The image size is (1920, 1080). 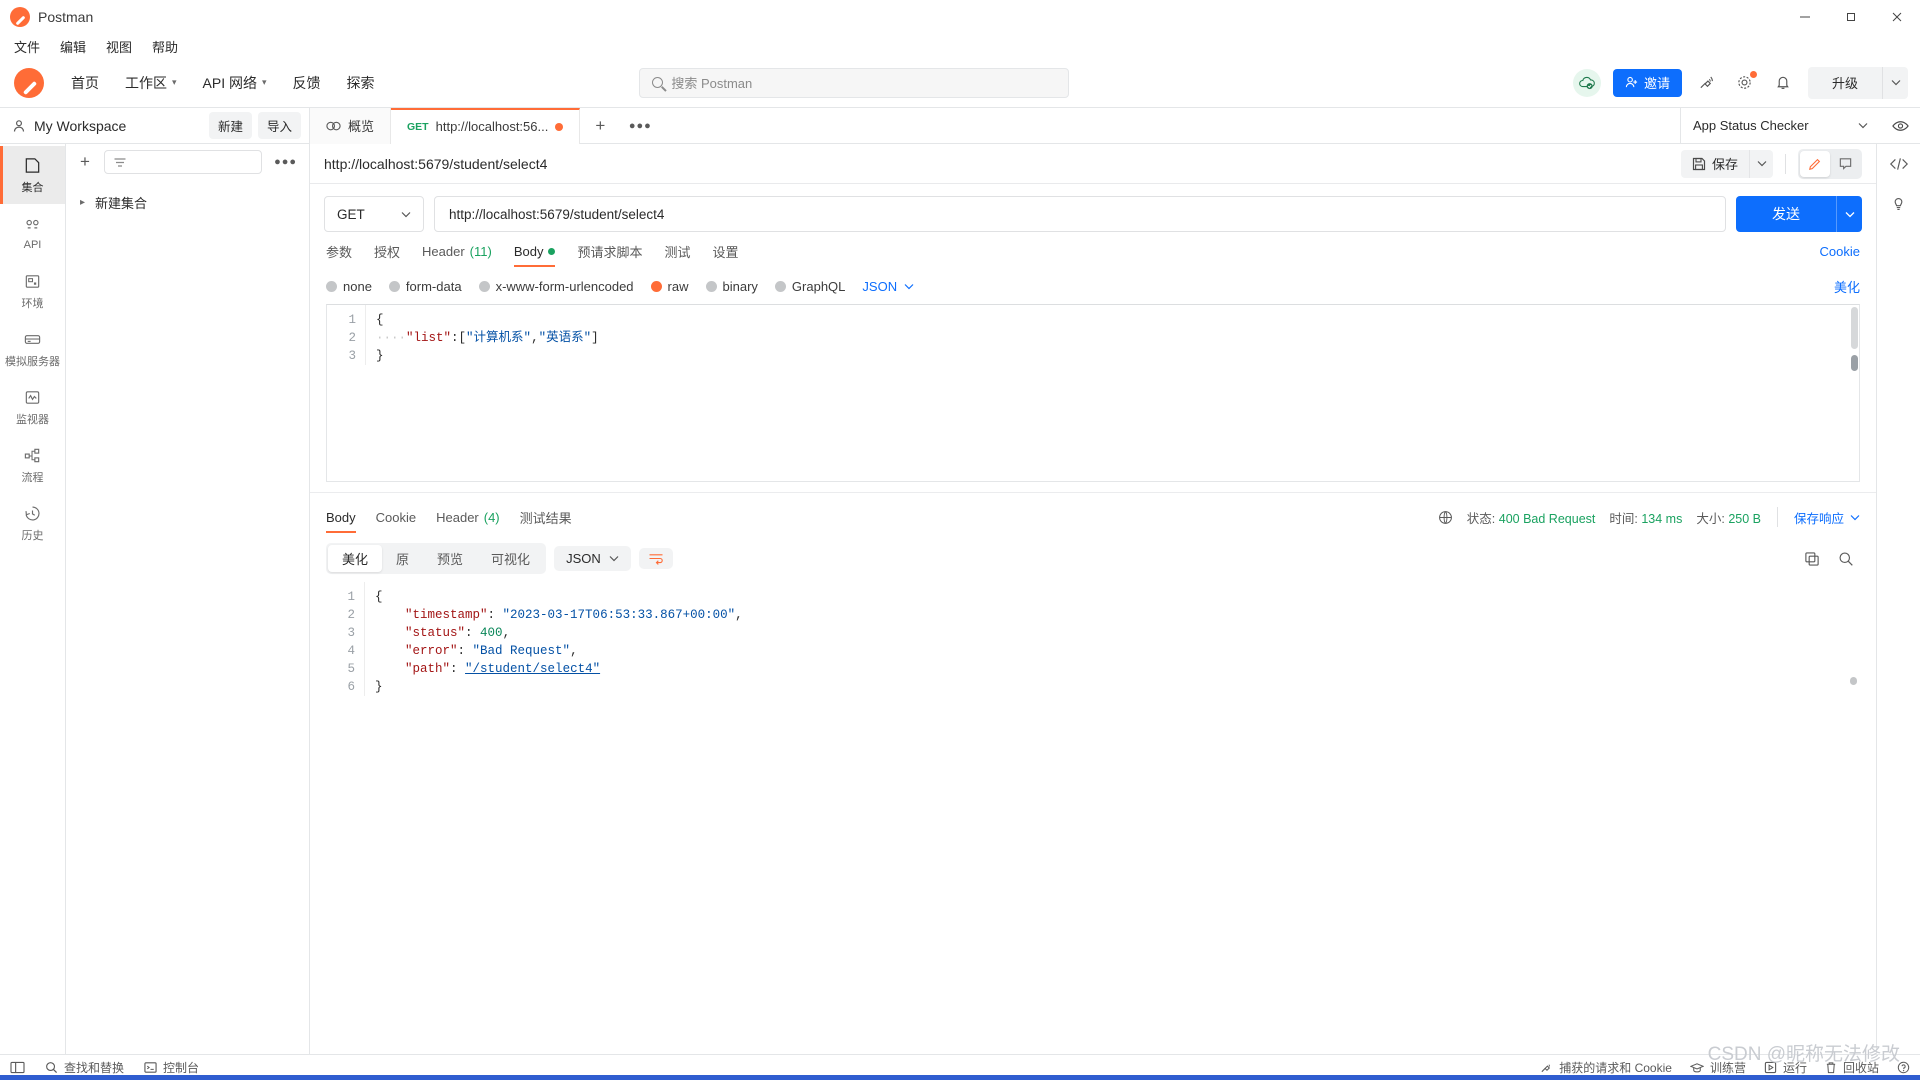 What do you see at coordinates (1785, 1067) in the screenshot?
I see `runner-button: 运行` at bounding box center [1785, 1067].